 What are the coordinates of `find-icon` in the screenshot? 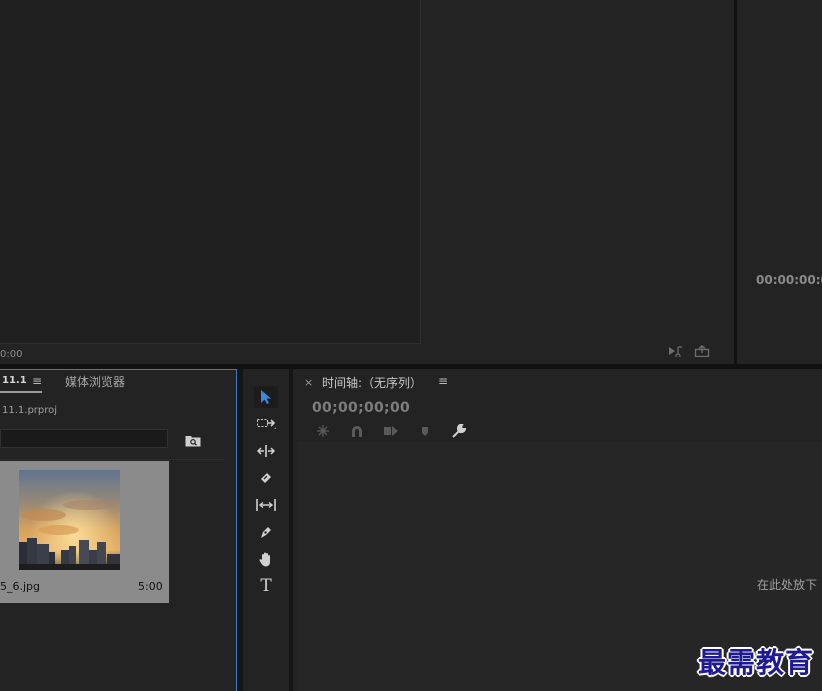 It's located at (193, 439).